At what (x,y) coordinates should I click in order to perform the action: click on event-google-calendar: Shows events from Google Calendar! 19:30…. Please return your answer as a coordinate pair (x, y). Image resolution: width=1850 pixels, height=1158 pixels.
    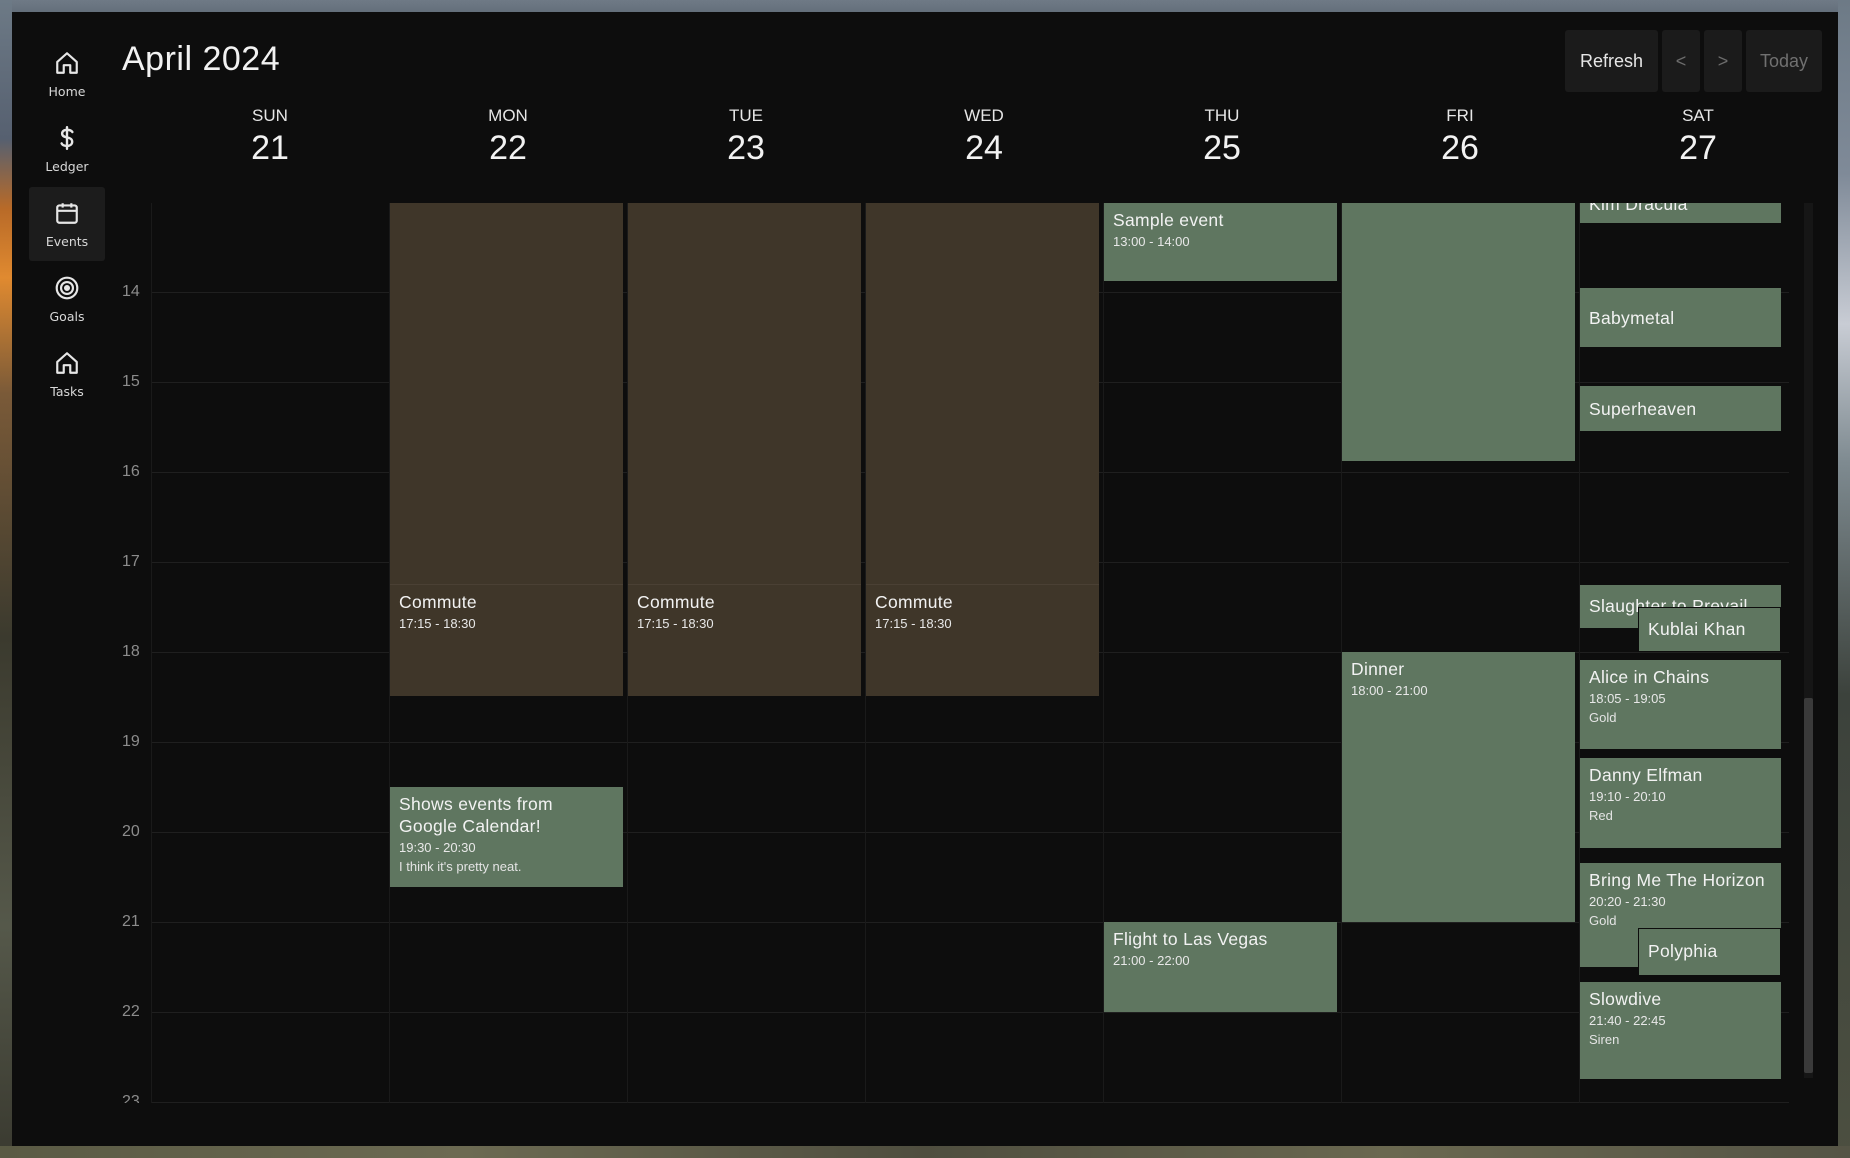
    Looking at the image, I should click on (506, 837).